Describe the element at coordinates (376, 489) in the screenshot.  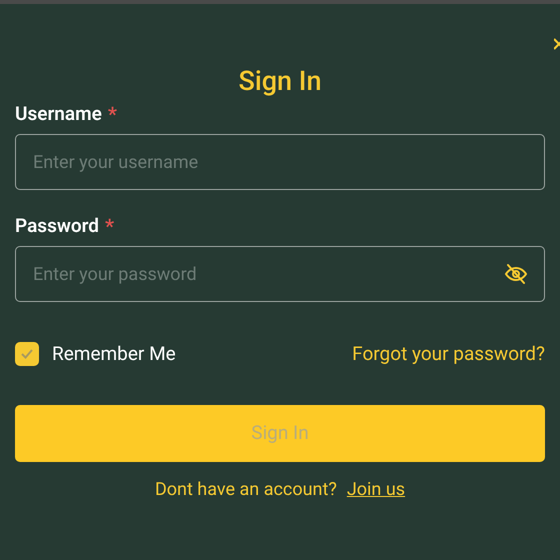
I see `join-link: Join us` at that location.